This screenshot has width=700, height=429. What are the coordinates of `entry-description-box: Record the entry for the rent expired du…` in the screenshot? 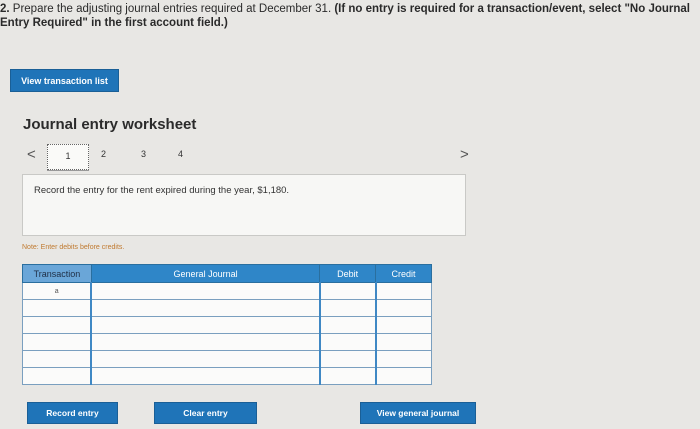 It's located at (244, 205).